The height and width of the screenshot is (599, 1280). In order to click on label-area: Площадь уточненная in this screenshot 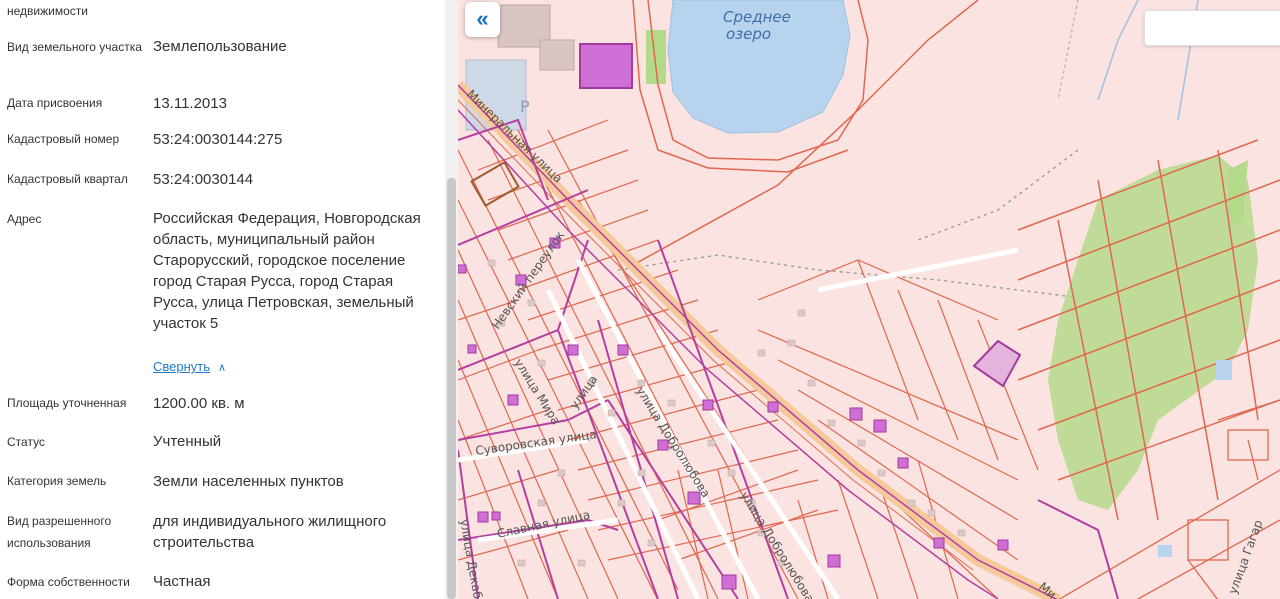, I will do `click(67, 403)`.